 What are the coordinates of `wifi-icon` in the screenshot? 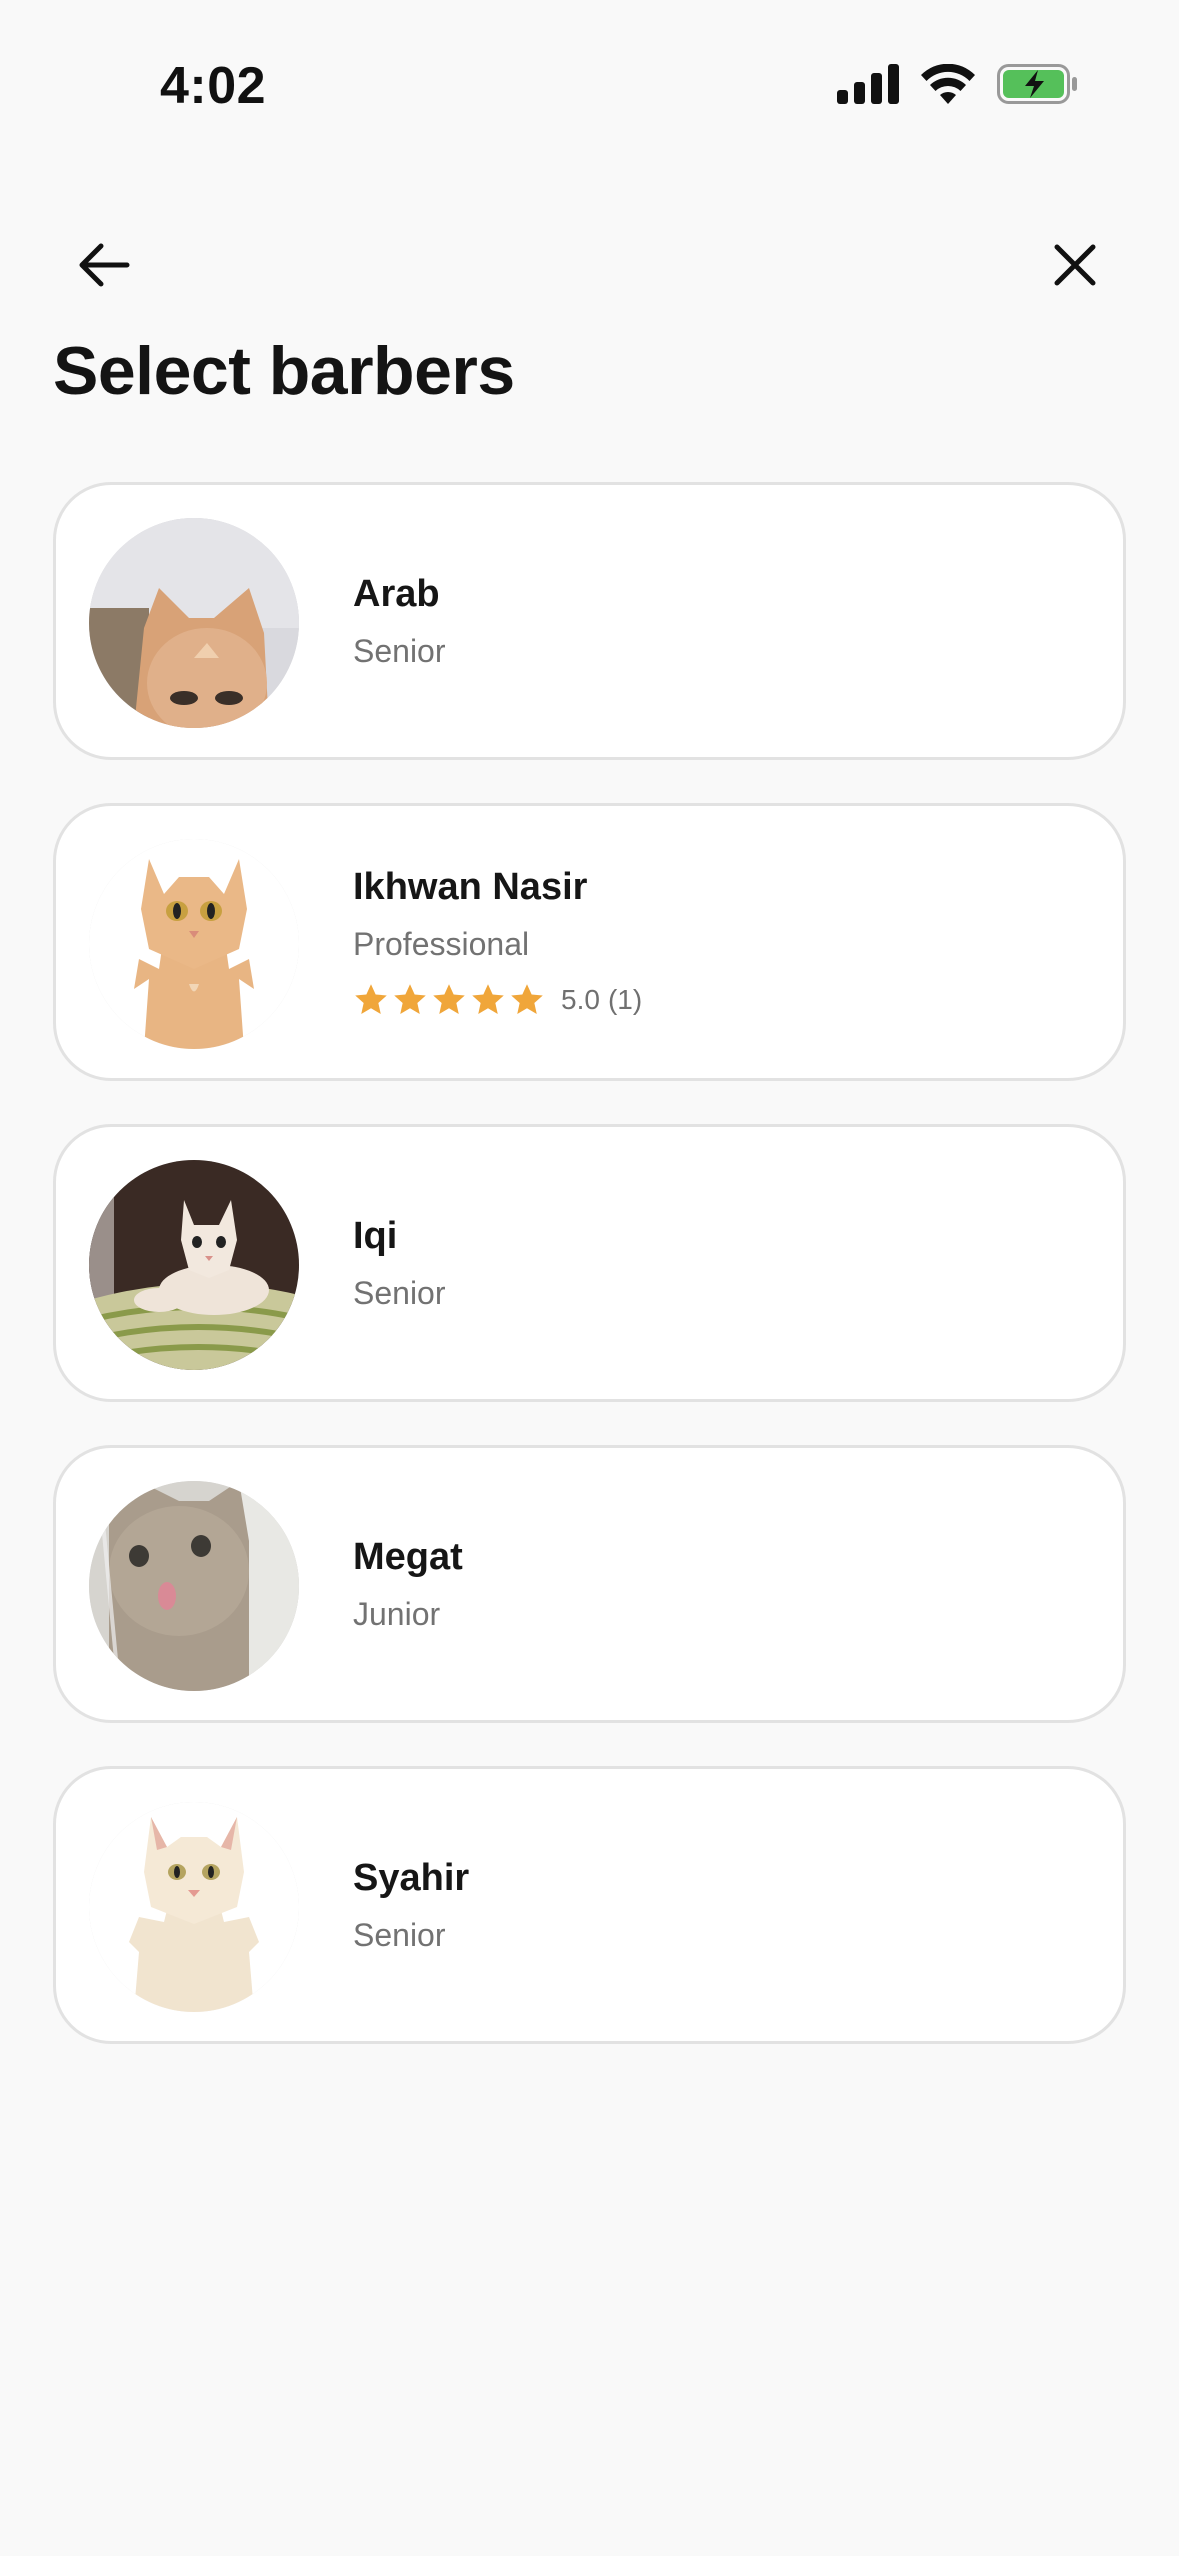 It's located at (948, 84).